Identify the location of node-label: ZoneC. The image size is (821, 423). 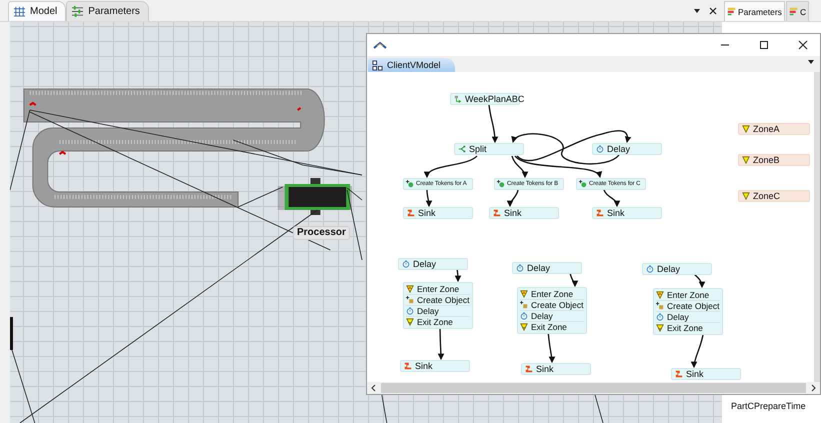
(766, 196).